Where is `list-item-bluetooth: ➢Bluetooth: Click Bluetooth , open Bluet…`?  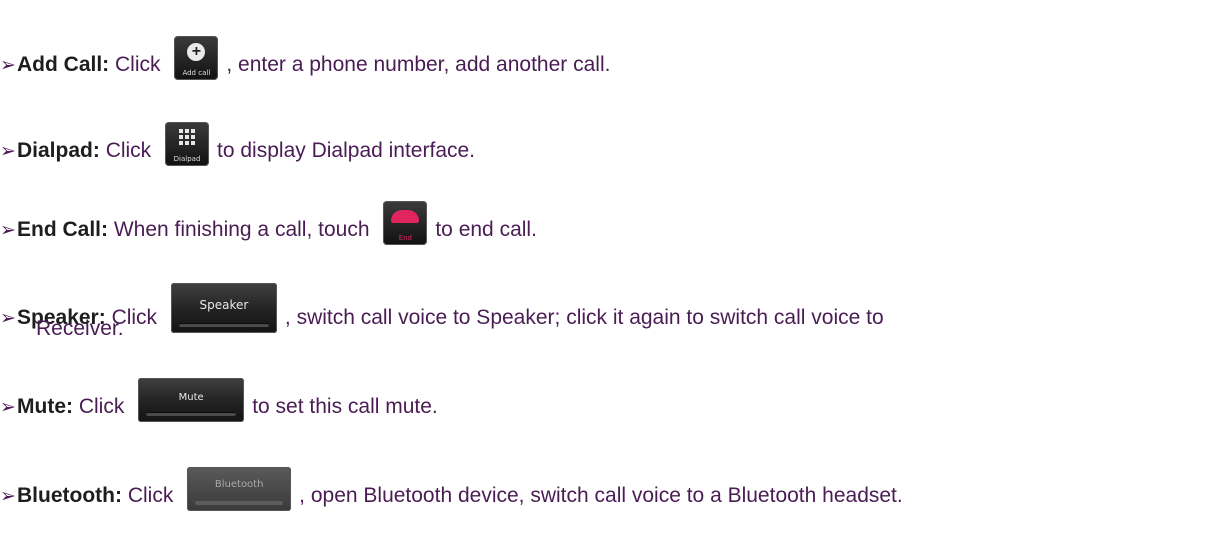 list-item-bluetooth: ➢Bluetooth: Click Bluetooth , open Bluet… is located at coordinates (451, 489).